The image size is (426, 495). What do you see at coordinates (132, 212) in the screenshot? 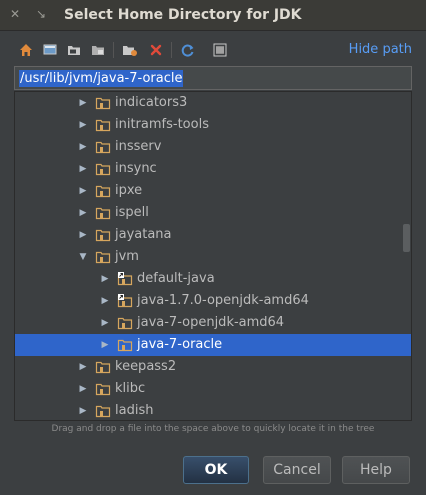
I see `tree-row-label: ispell` at bounding box center [132, 212].